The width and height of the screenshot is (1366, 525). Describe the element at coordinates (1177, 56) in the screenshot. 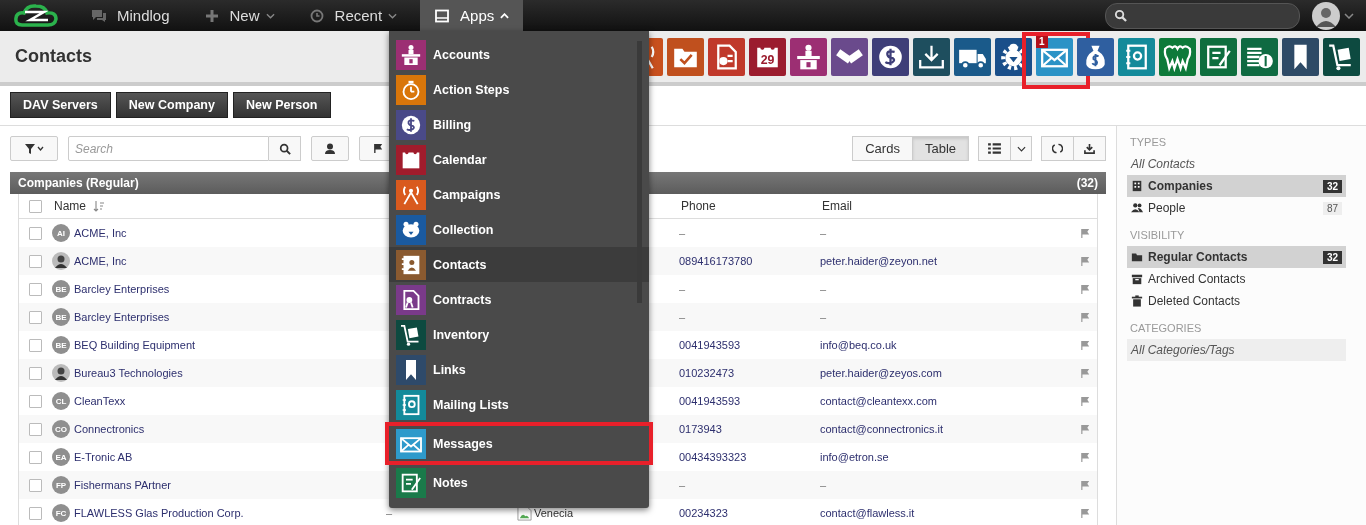

I see `tooth-icon` at that location.